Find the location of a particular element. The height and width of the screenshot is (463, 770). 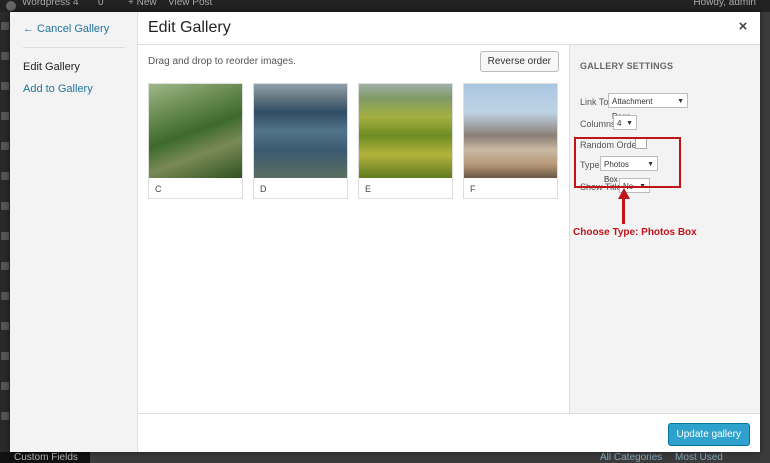

gallery-image-item: E is located at coordinates (405, 141).